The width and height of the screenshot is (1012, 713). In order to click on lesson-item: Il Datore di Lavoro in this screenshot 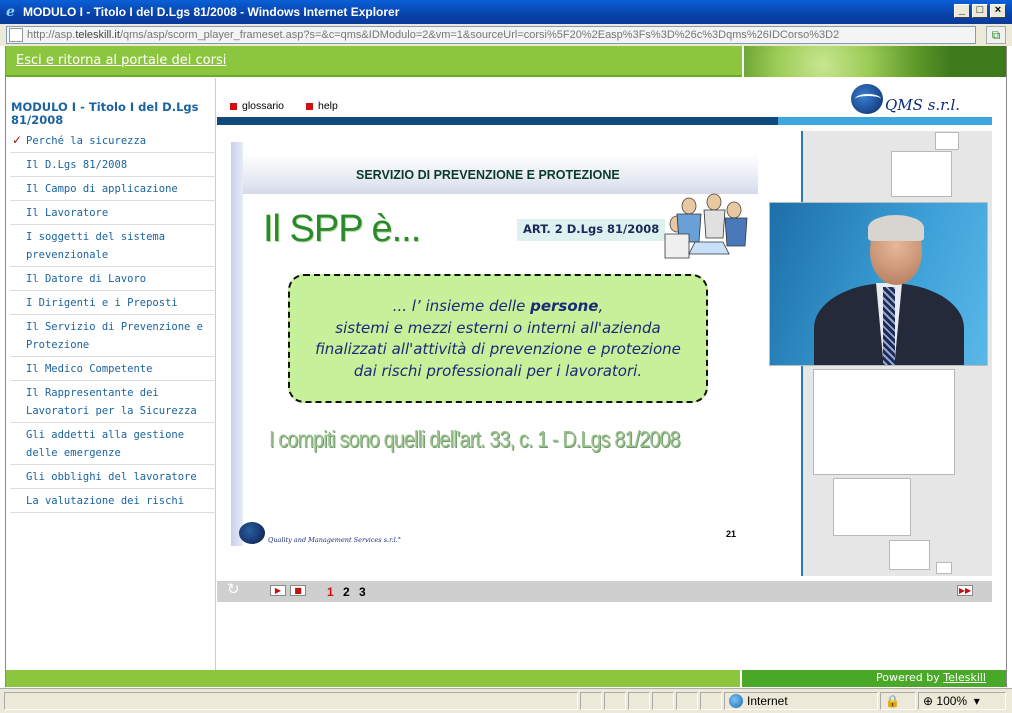, I will do `click(113, 279)`.